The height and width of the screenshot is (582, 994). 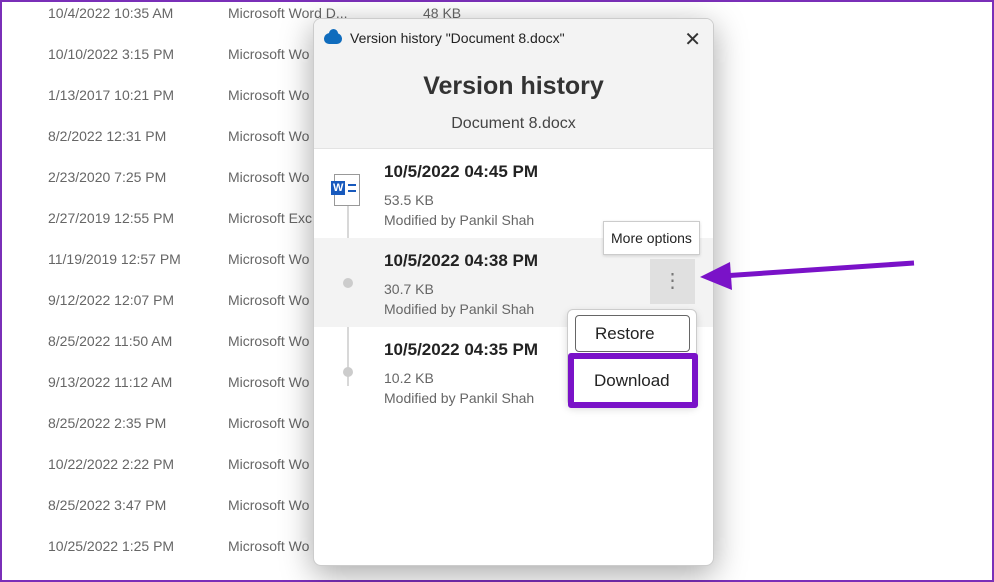 I want to click on file-date: 10/22/2022 2:22 PM, so click(x=111, y=464).